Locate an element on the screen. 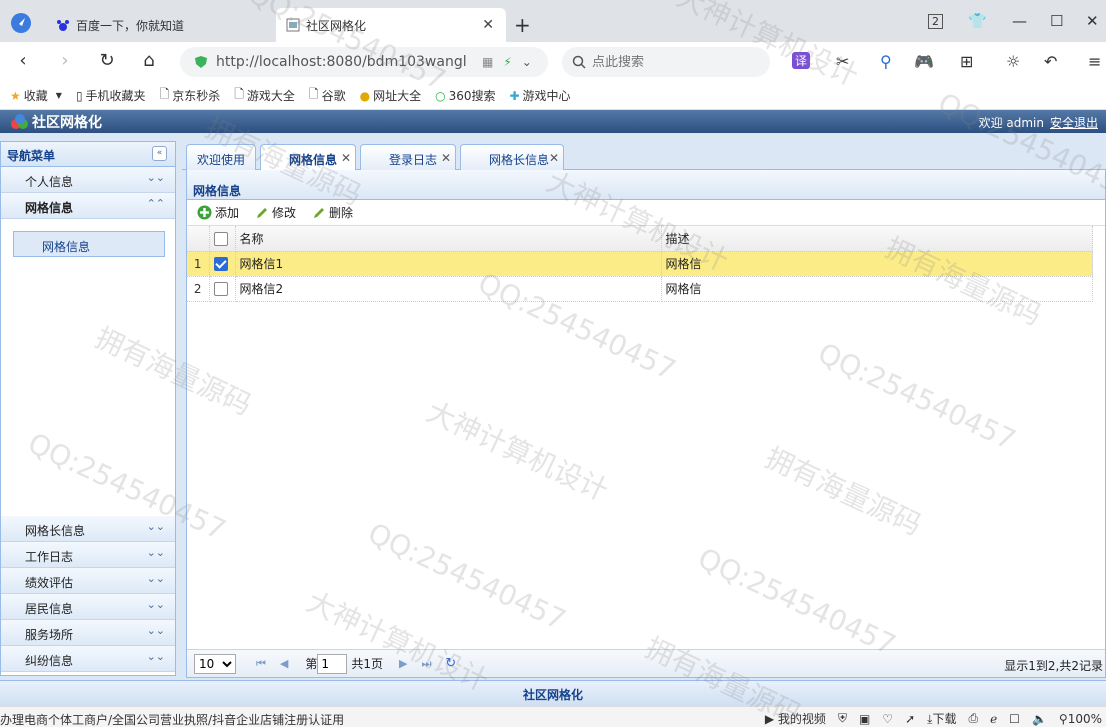  tab-count-icon: 2 is located at coordinates (935, 21).